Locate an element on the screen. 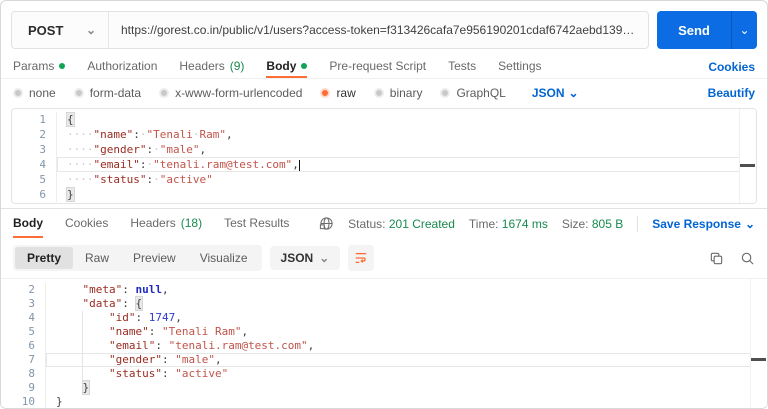 Image resolution: width=768 pixels, height=409 pixels. response-tab-headers: Headers (18) is located at coordinates (166, 223).